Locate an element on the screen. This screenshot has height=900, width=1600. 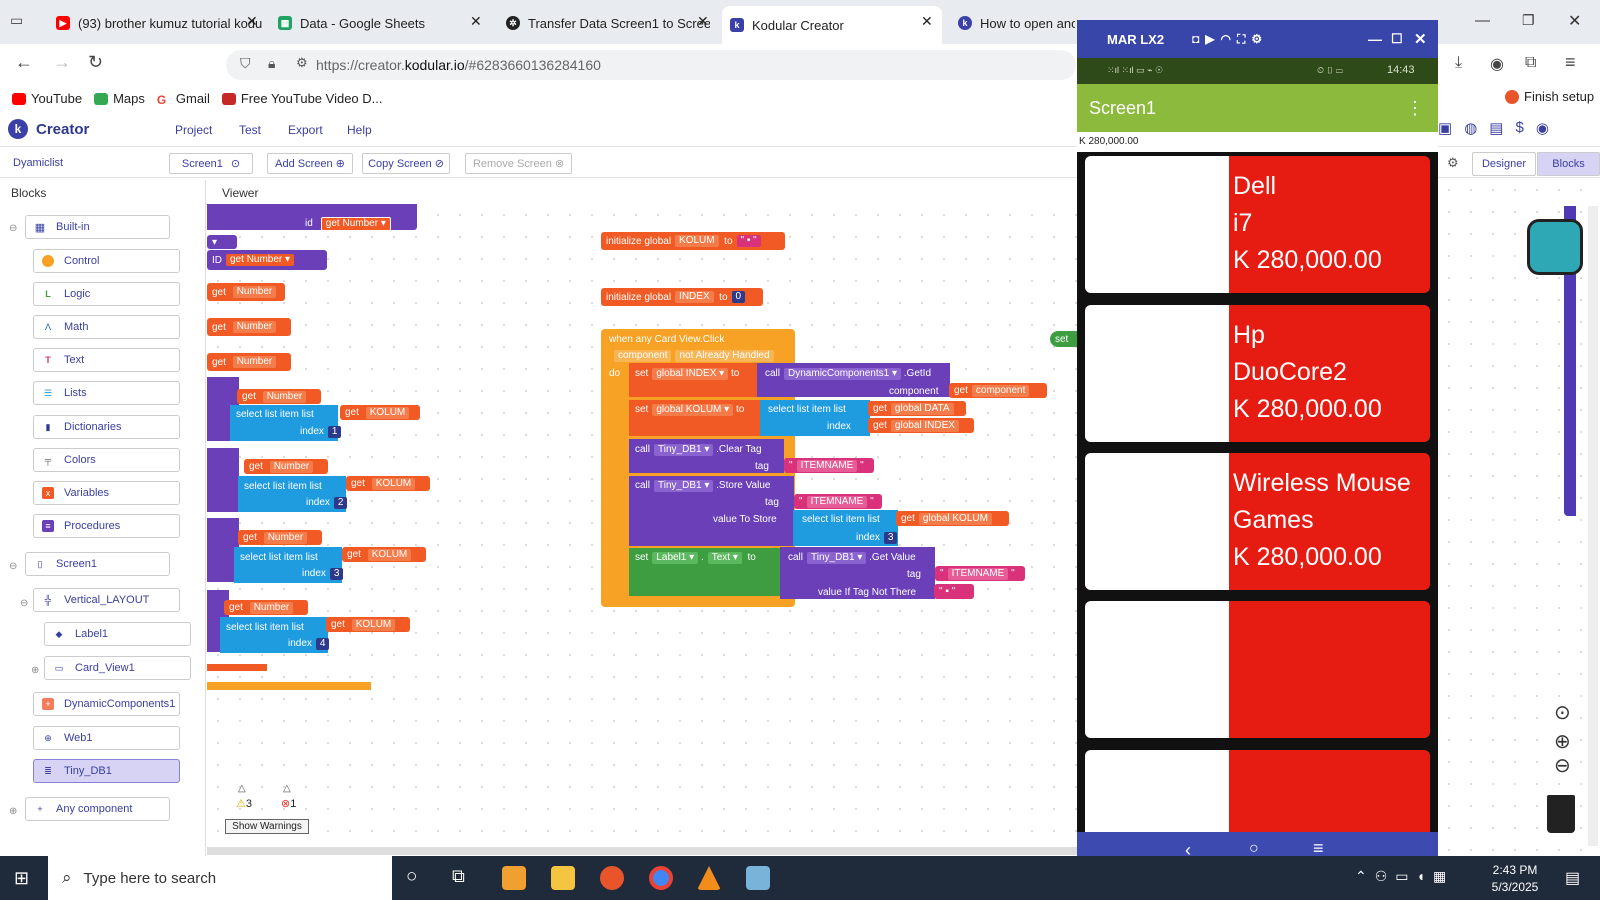
back-icon: ← is located at coordinates (24, 62).